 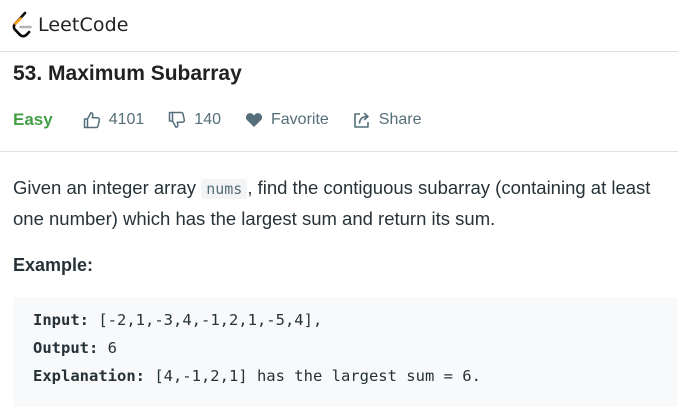 What do you see at coordinates (33, 119) in the screenshot?
I see `difficulty-badge: Easy` at bounding box center [33, 119].